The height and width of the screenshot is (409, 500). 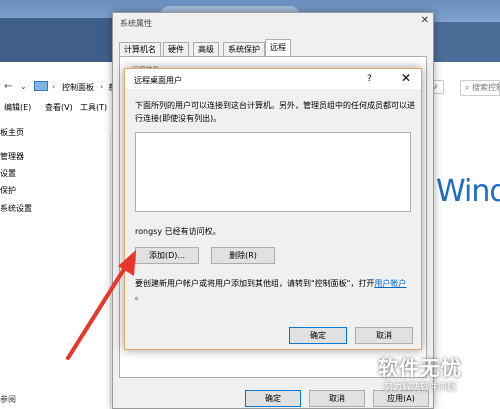 What do you see at coordinates (469, 87) in the screenshot?
I see `search-icon: ⌕` at bounding box center [469, 87].